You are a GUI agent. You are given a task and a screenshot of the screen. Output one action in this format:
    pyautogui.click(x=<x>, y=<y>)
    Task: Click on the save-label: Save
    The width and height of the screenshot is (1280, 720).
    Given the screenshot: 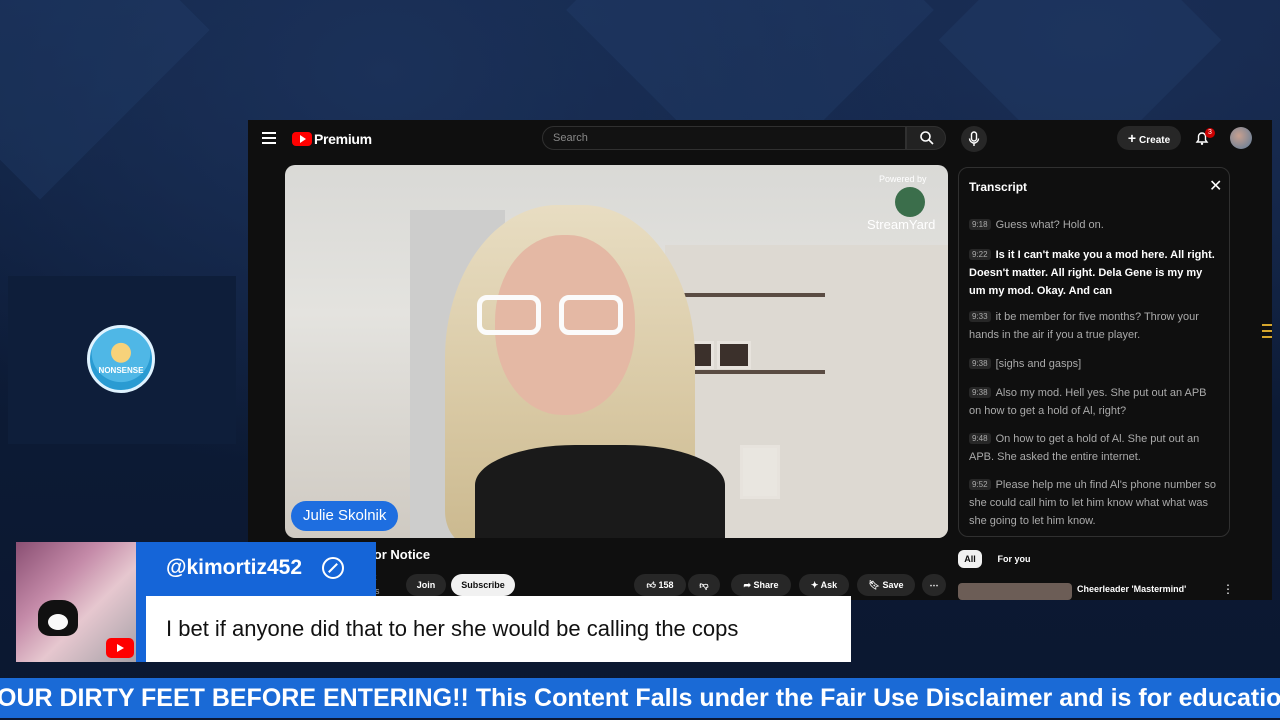 What is the action you would take?
    pyautogui.click(x=893, y=585)
    